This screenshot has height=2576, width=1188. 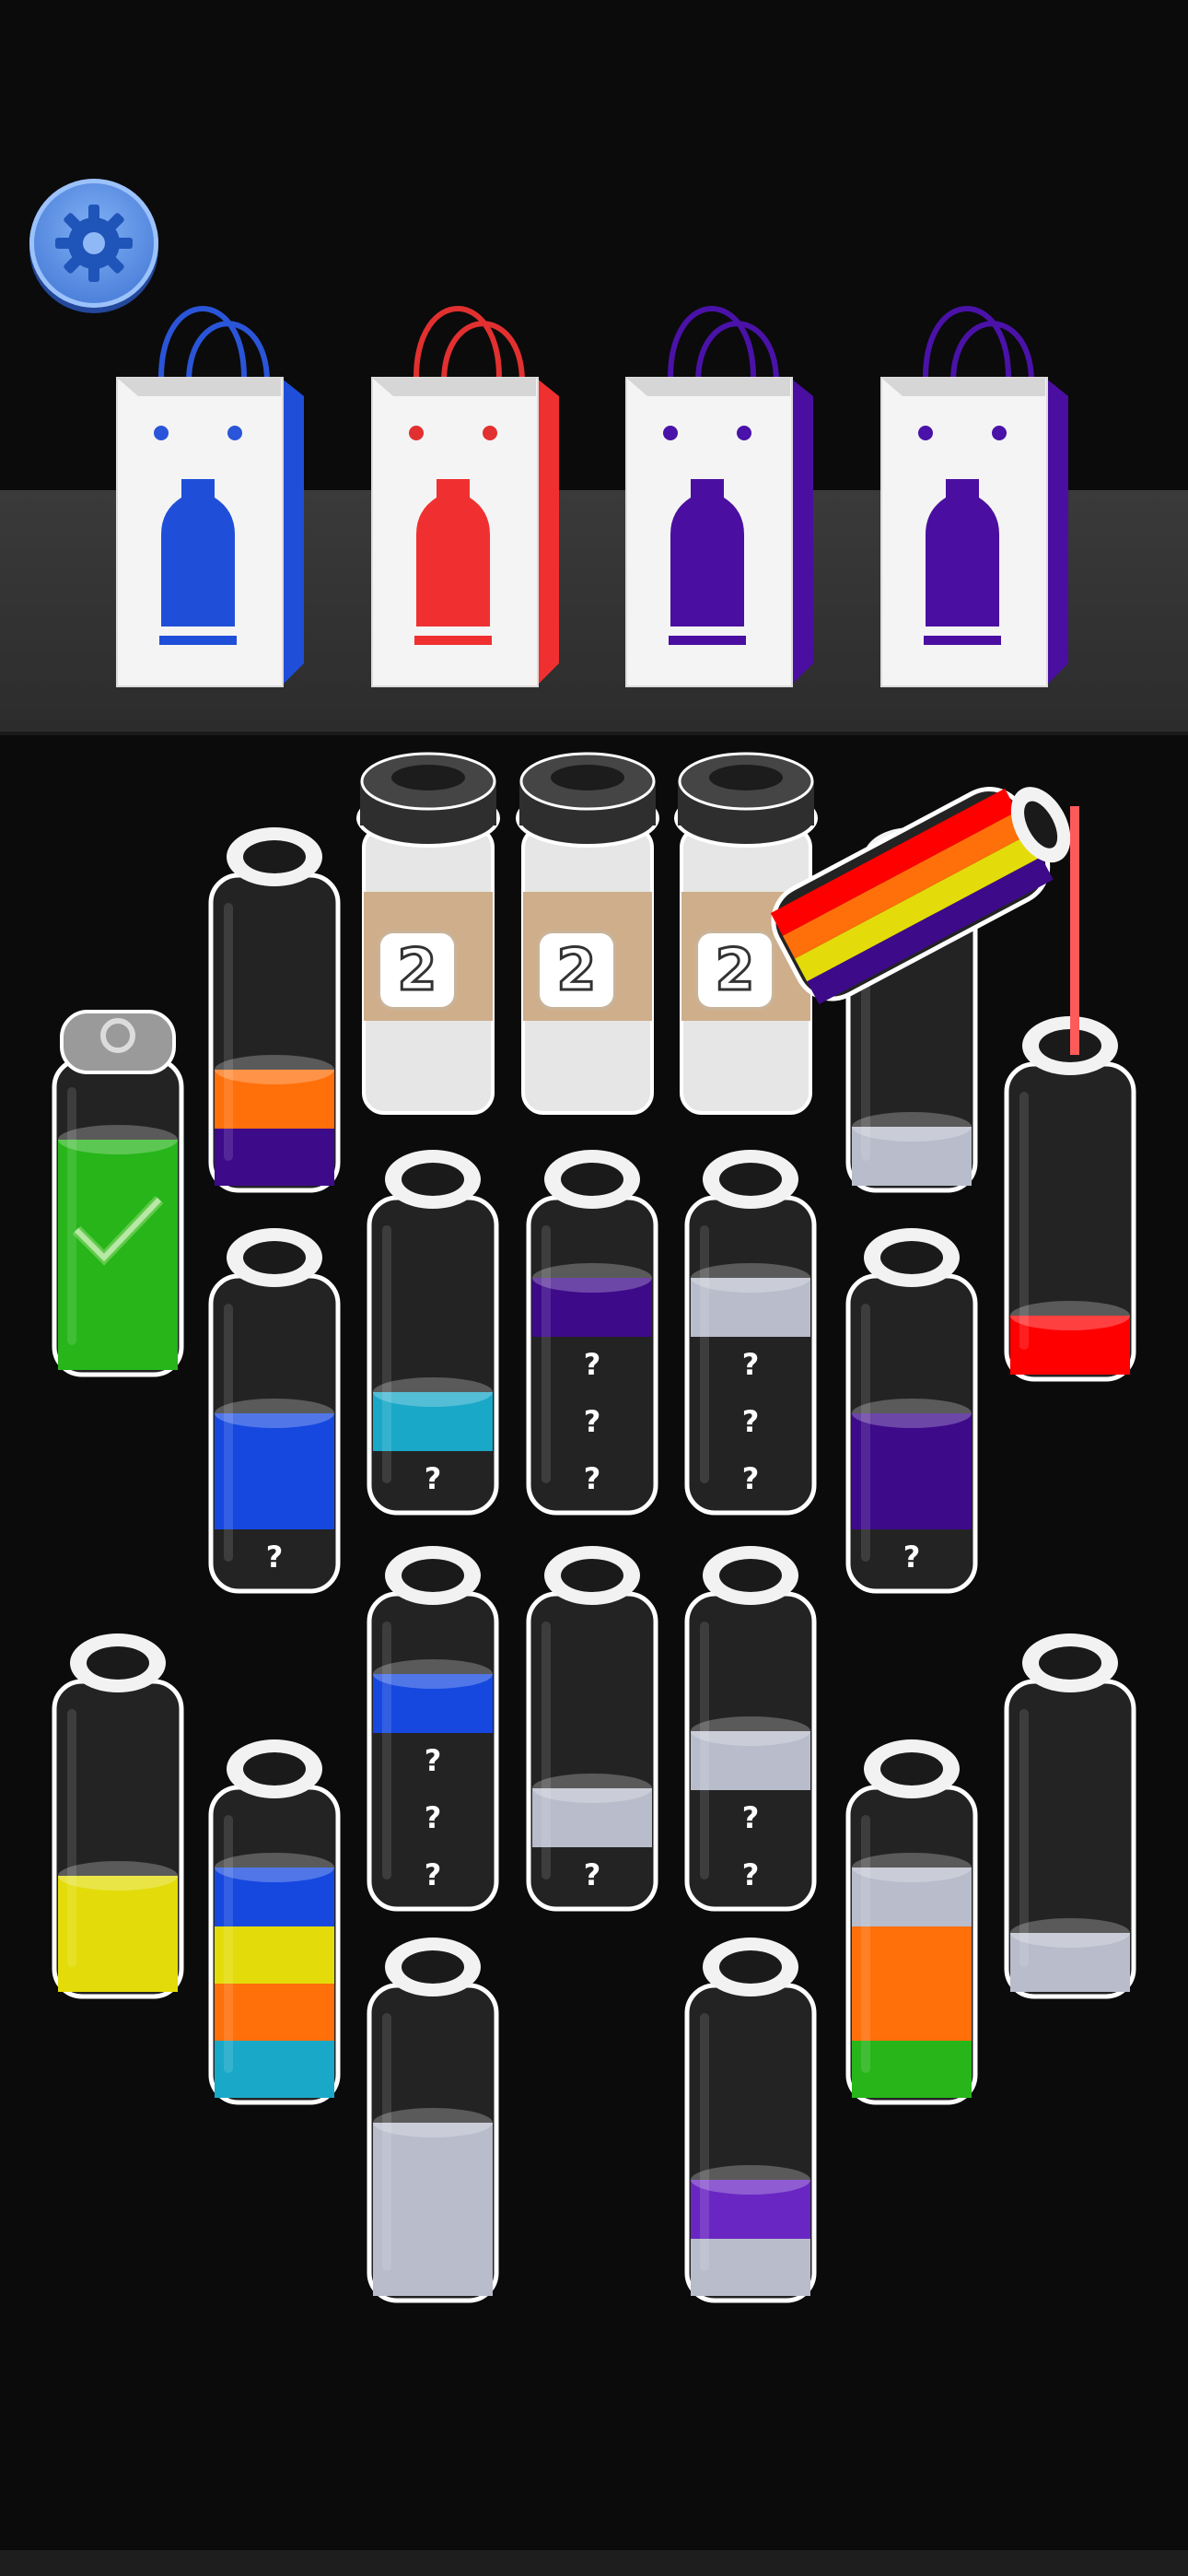 I want to click on settings-button, so click(x=93, y=244).